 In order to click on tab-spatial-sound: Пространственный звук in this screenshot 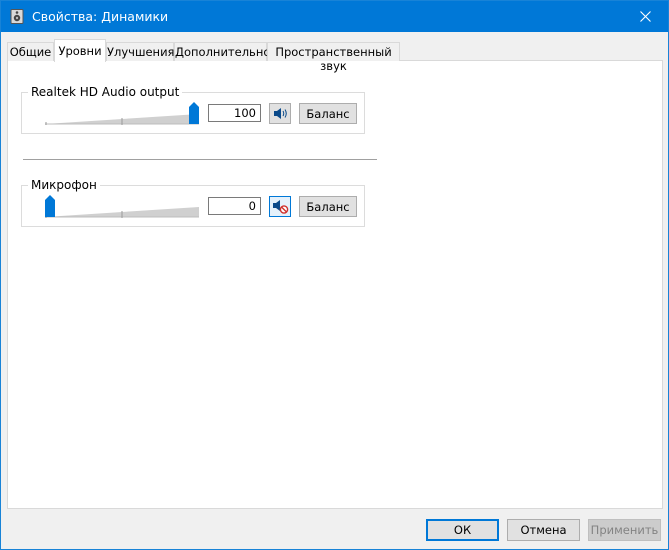, I will do `click(333, 57)`.